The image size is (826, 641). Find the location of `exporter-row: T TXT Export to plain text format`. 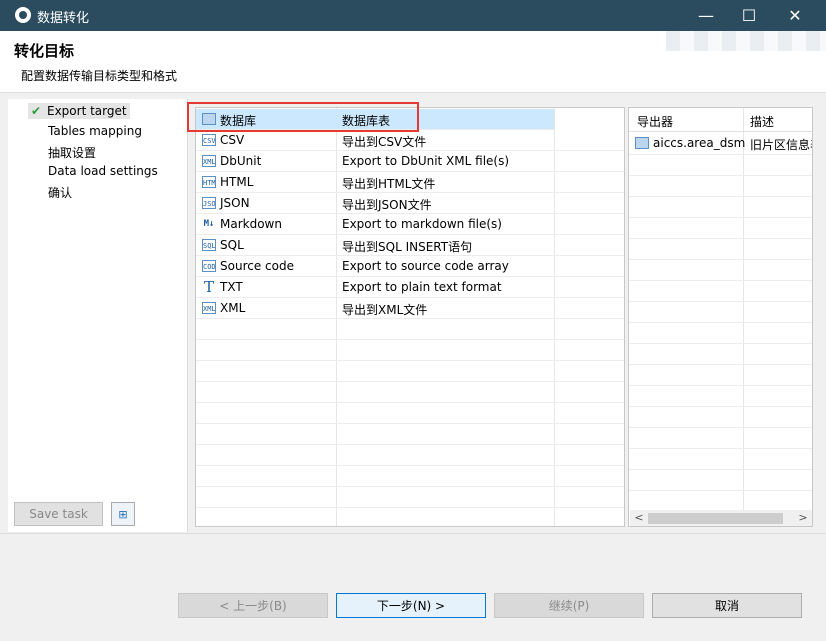

exporter-row: T TXT Export to plain text format is located at coordinates (410, 287).